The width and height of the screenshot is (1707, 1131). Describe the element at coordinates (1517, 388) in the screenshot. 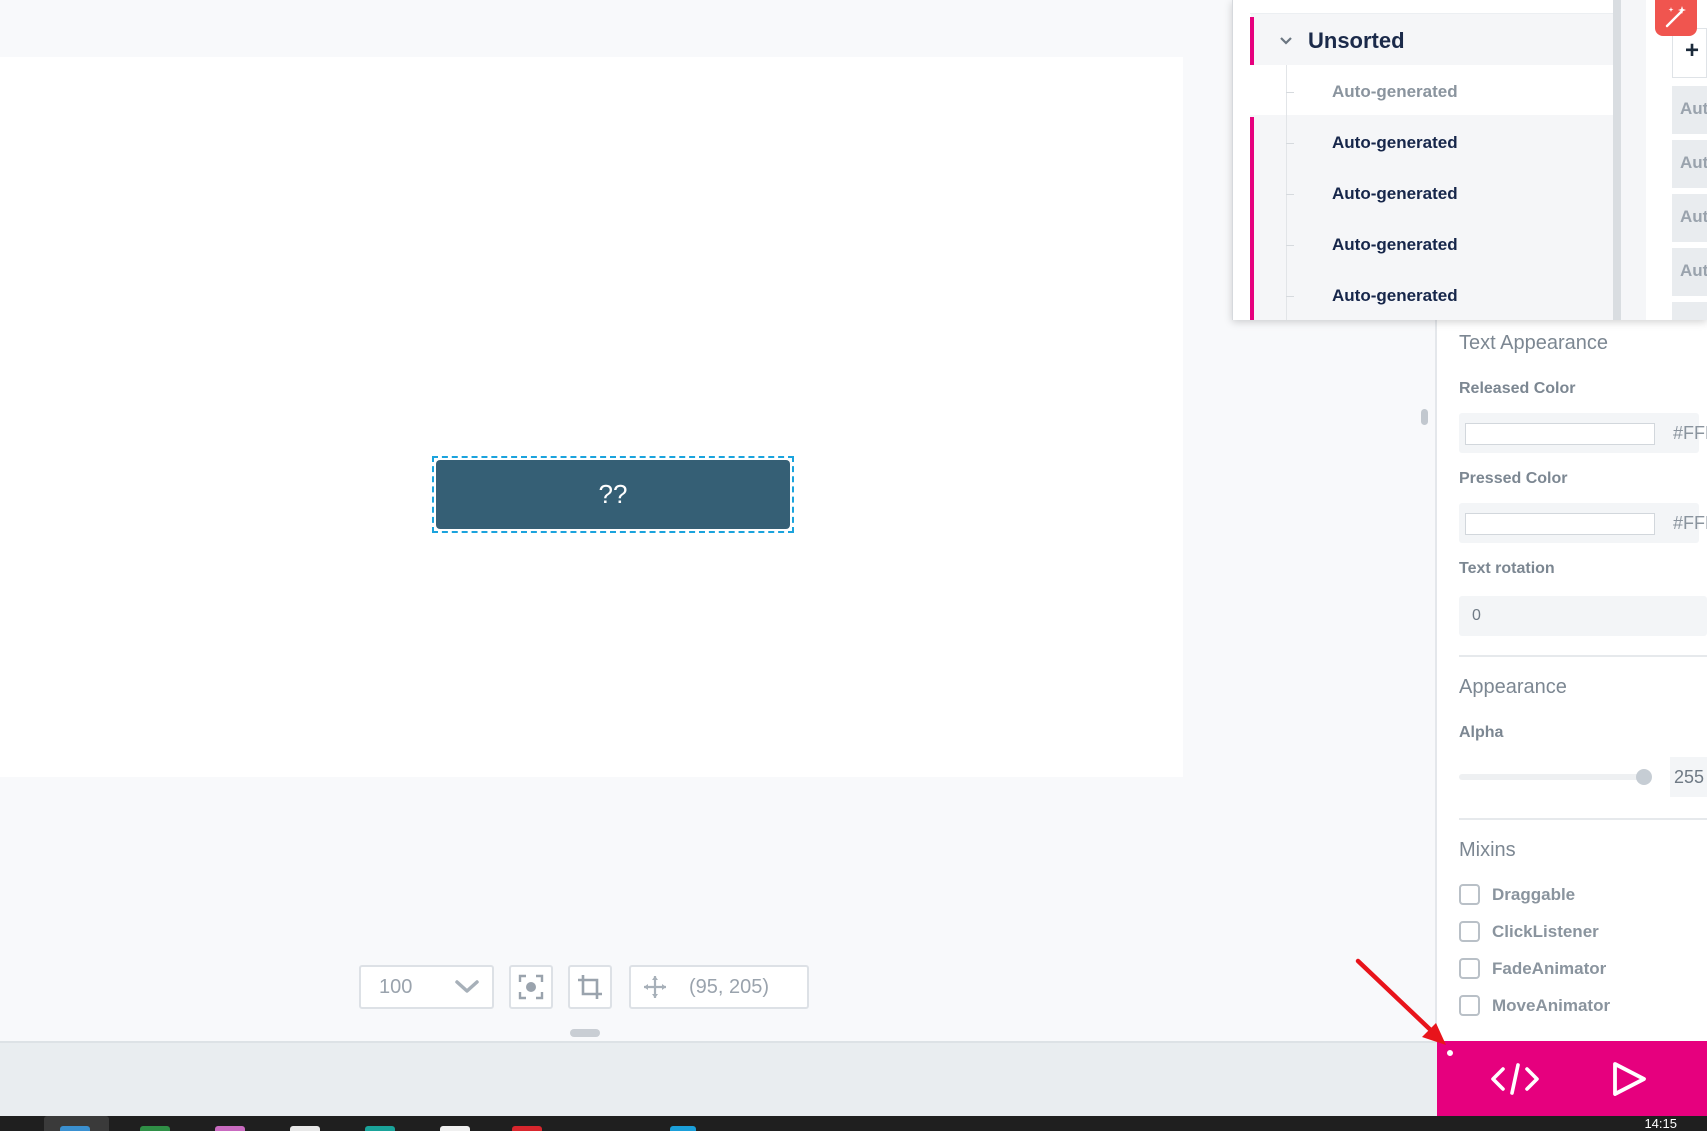

I see `released-color-label: Released Color` at that location.